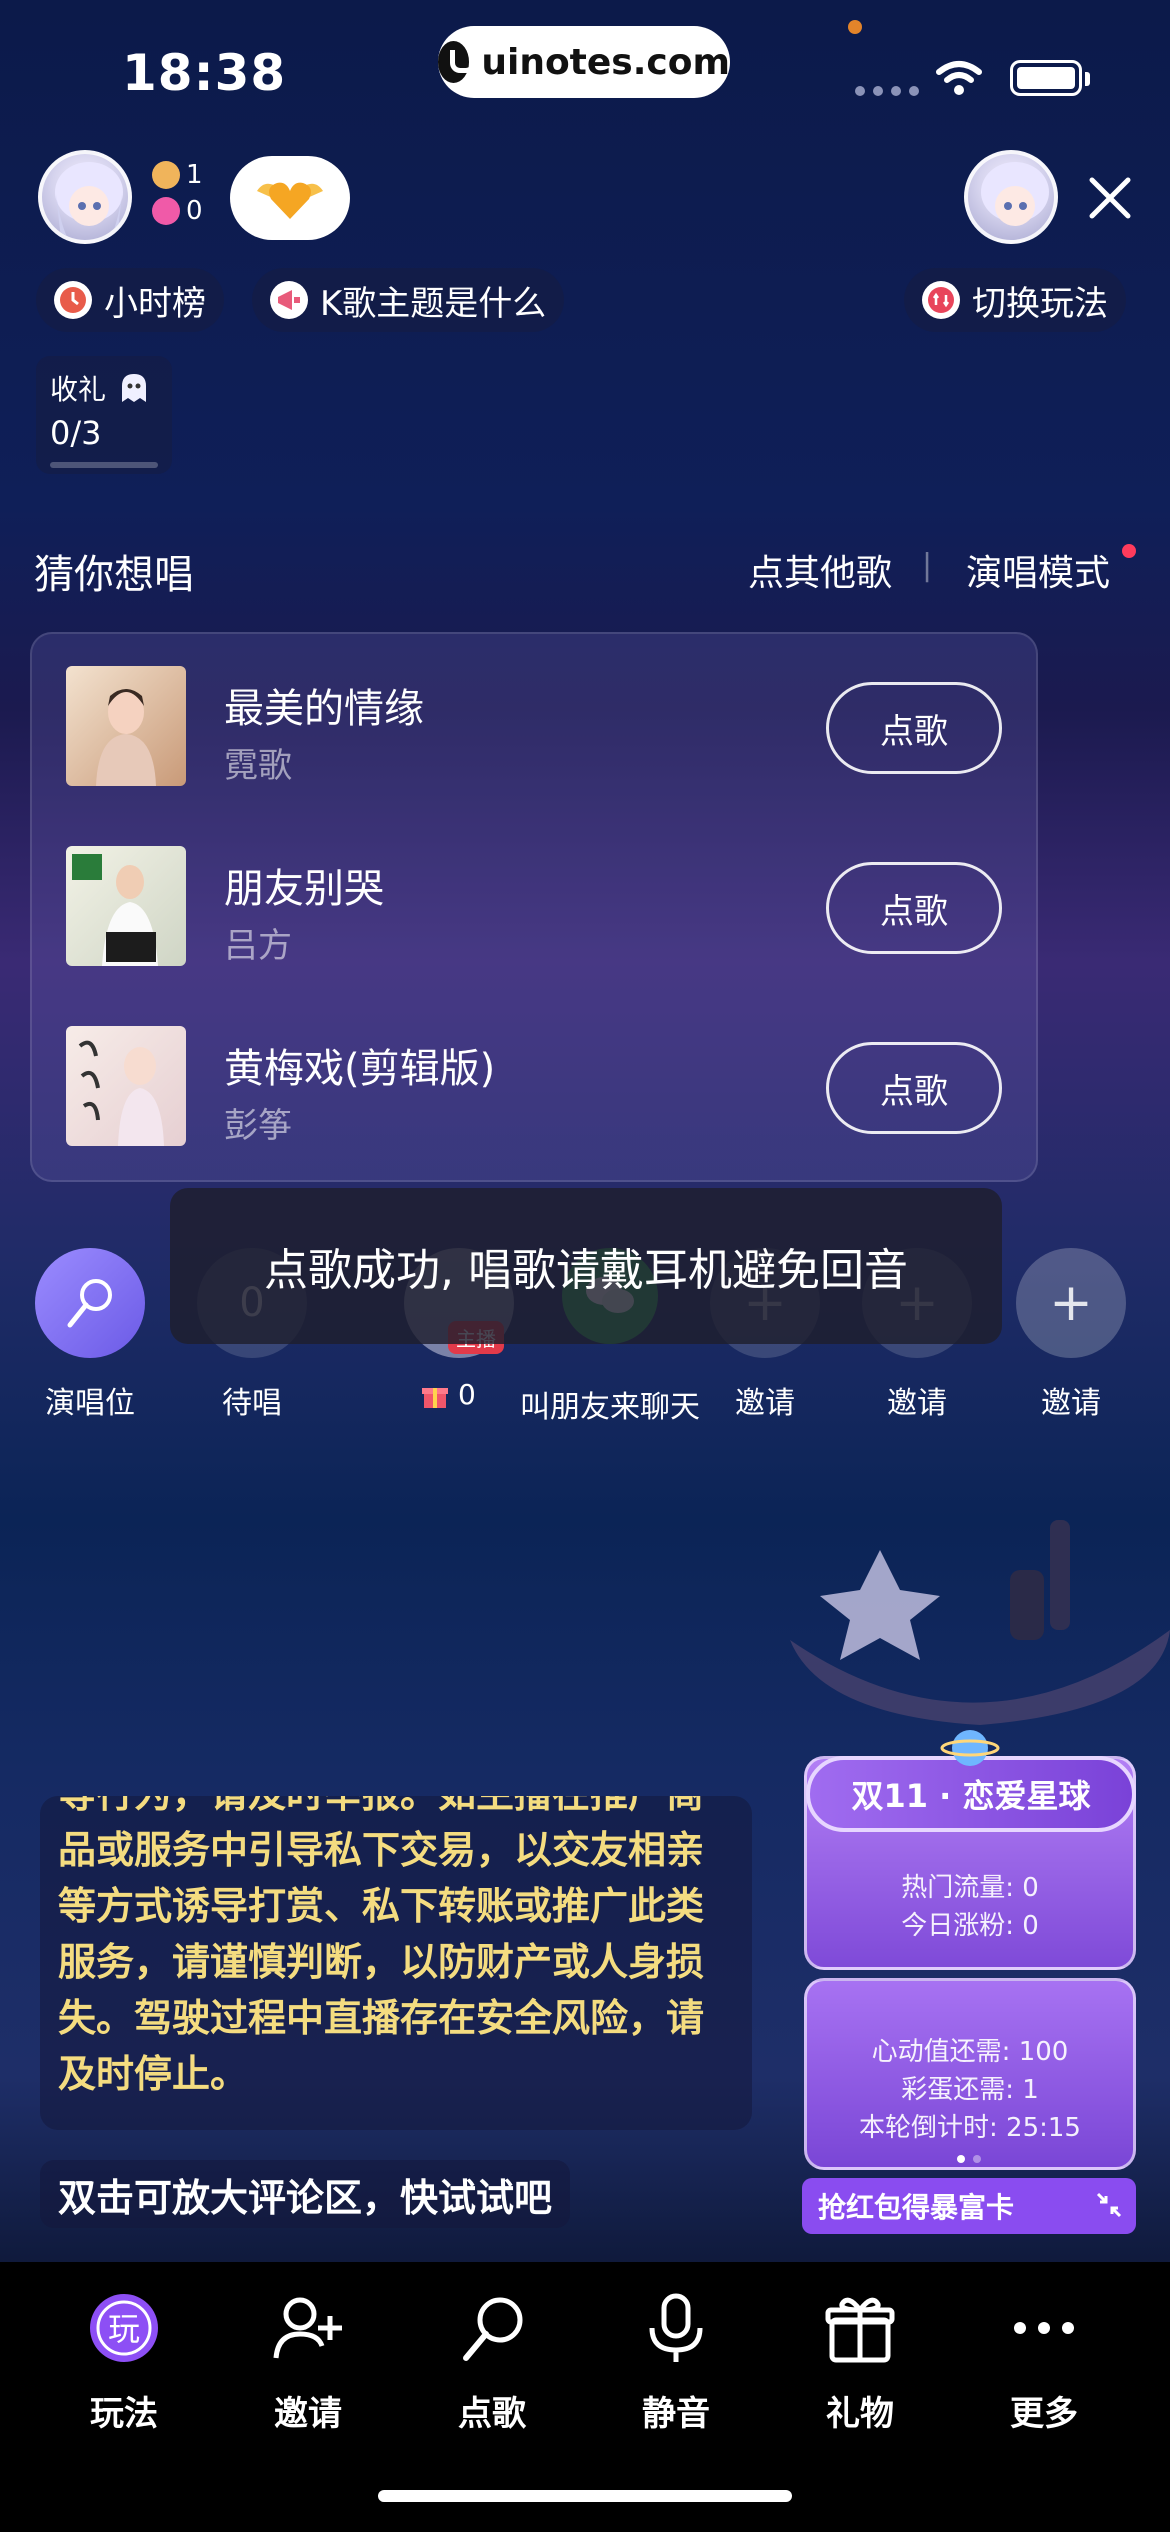  What do you see at coordinates (177, 193) in the screenshot?
I see `host-stats: 1 0` at bounding box center [177, 193].